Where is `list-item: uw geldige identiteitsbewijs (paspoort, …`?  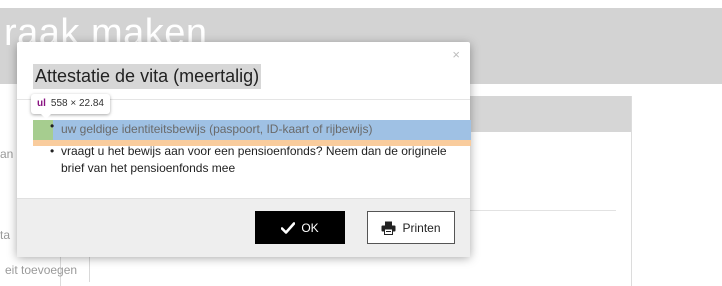
list-item: uw geldige identiteitsbewijs (paspoort, … is located at coordinates (248, 128).